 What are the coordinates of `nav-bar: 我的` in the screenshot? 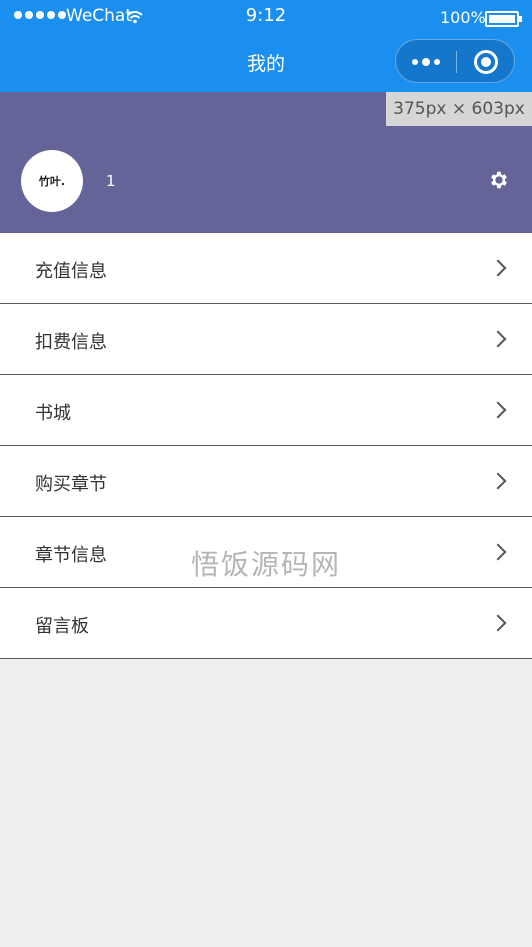 It's located at (266, 64).